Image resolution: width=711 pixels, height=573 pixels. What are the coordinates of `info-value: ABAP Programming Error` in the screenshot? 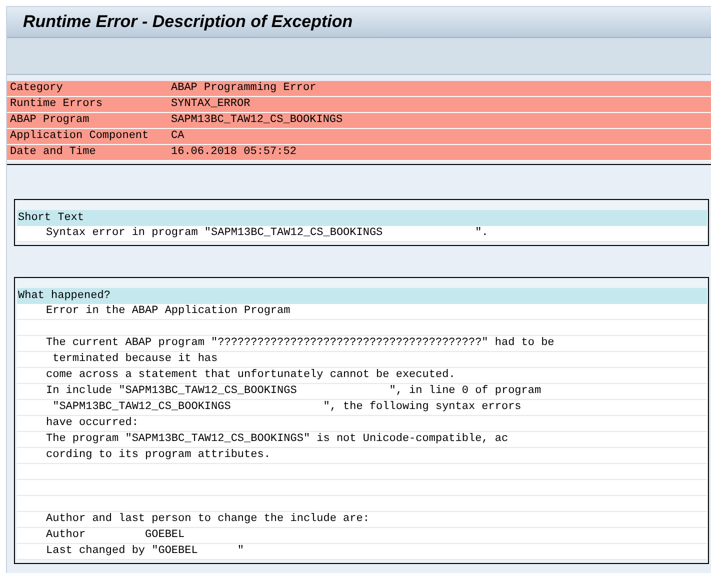 It's located at (243, 88).